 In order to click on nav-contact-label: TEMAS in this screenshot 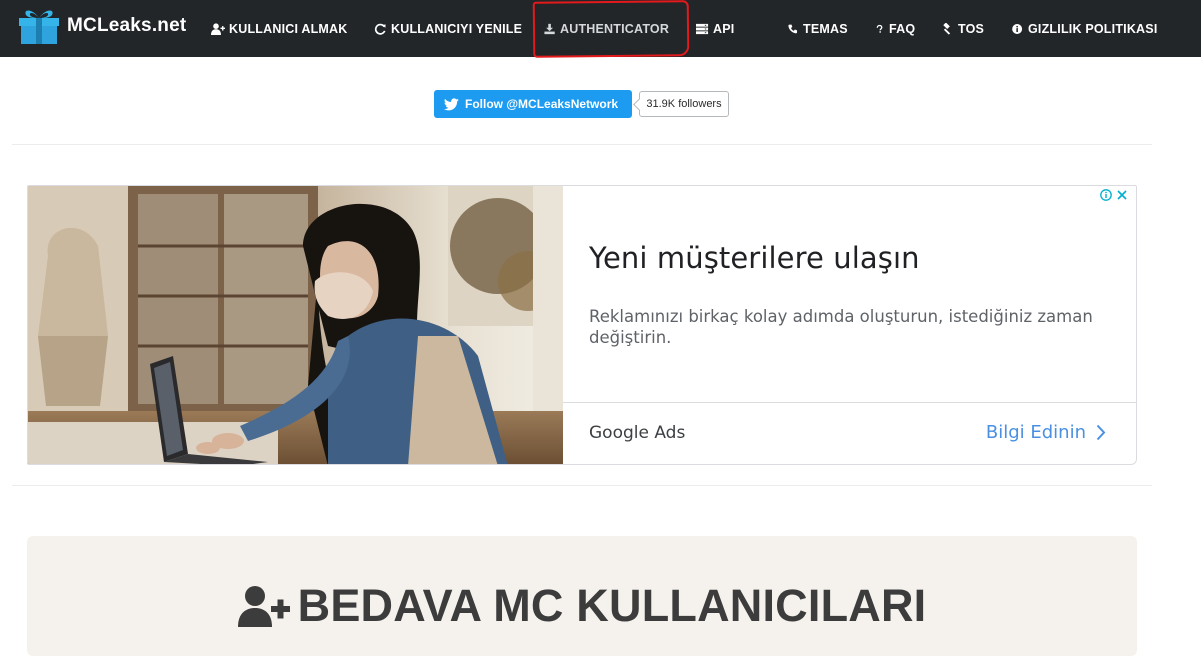, I will do `click(825, 28)`.